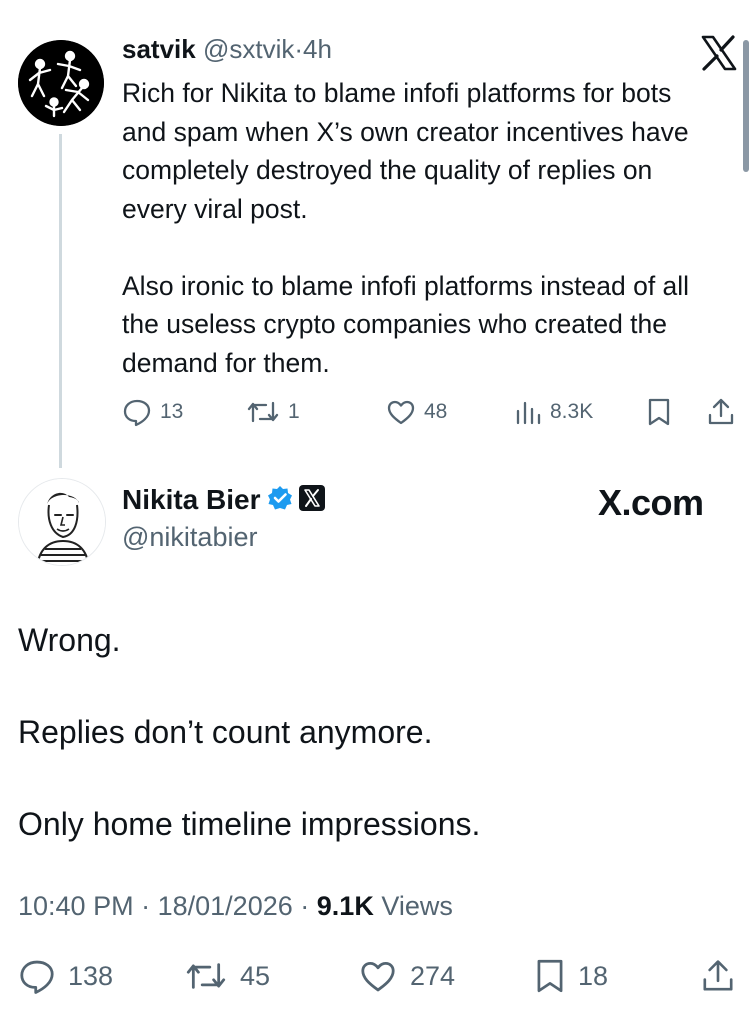 Image resolution: width=756 pixels, height=1024 pixels. I want to click on verified-badge-icon, so click(280, 500).